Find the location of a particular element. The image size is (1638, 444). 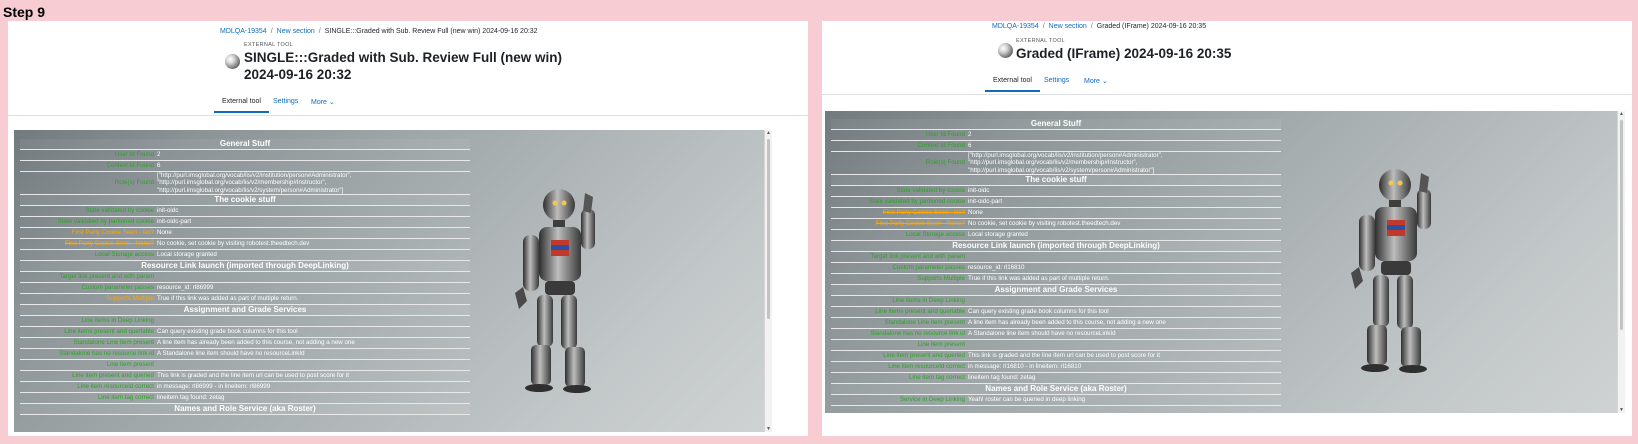

row-label: Standalone has no resource link id is located at coordinates (917, 334).